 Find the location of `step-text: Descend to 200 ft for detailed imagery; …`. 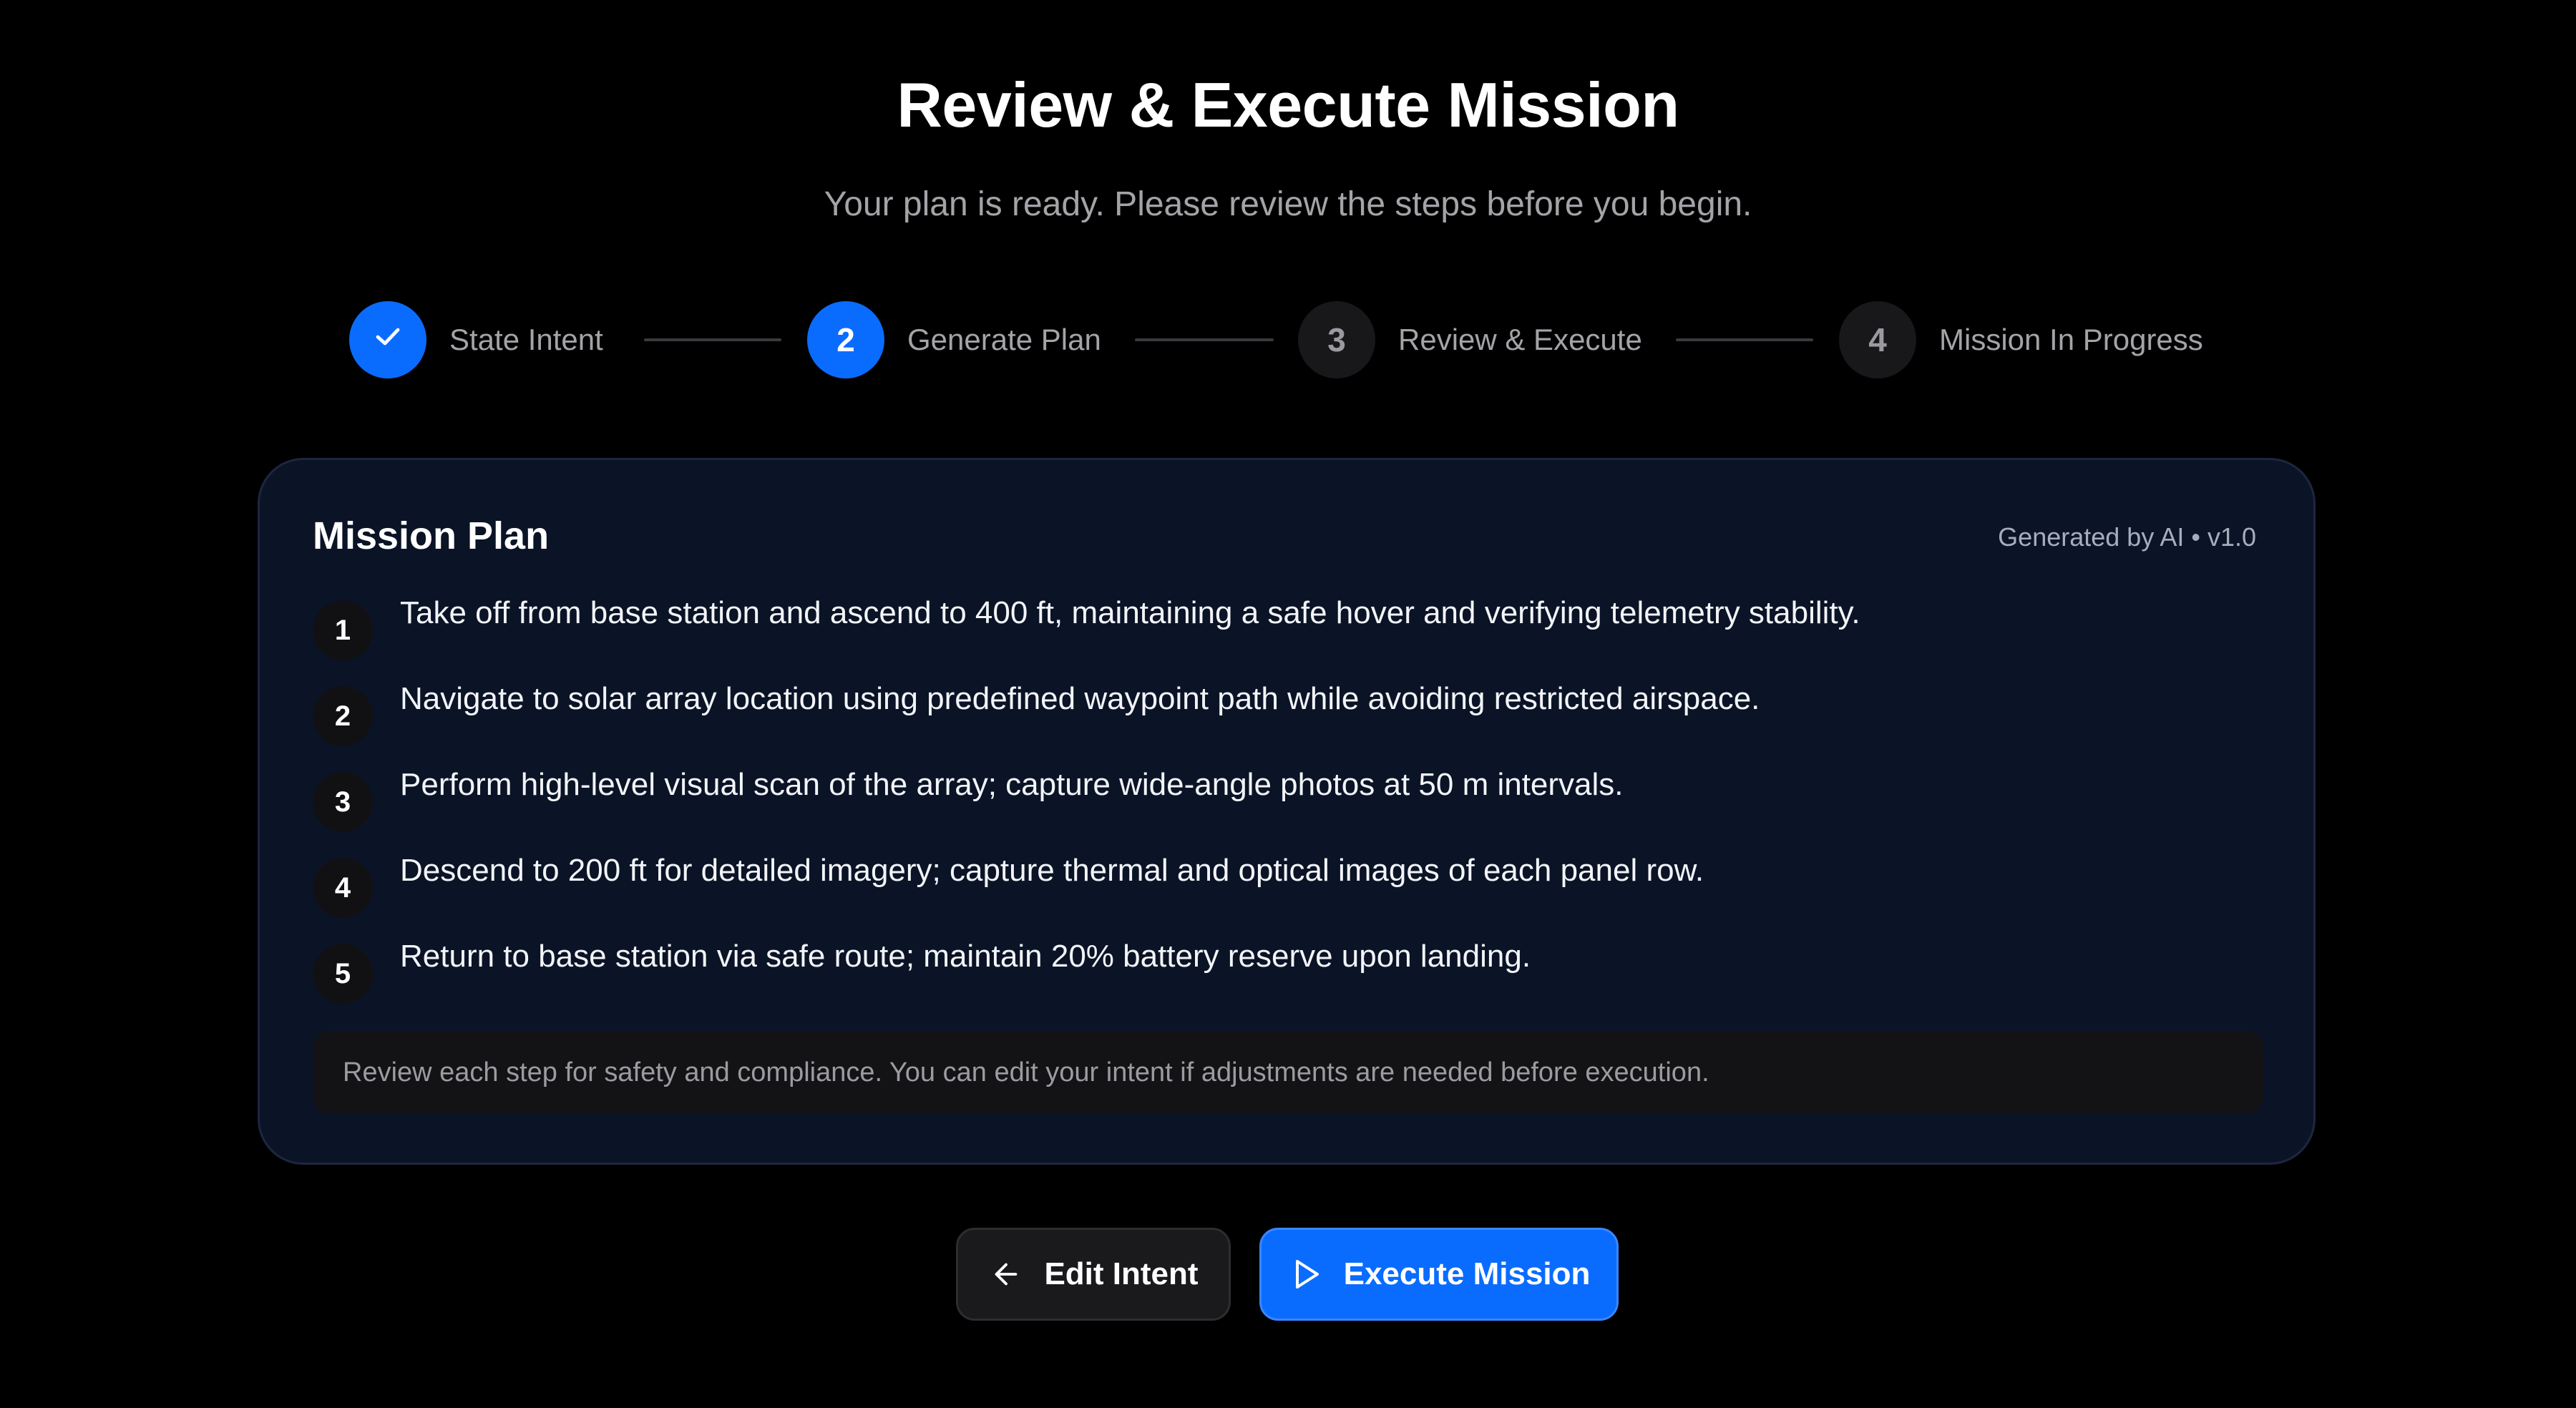

step-text: Descend to 200 ft for detailed imagery; … is located at coordinates (1052, 871).